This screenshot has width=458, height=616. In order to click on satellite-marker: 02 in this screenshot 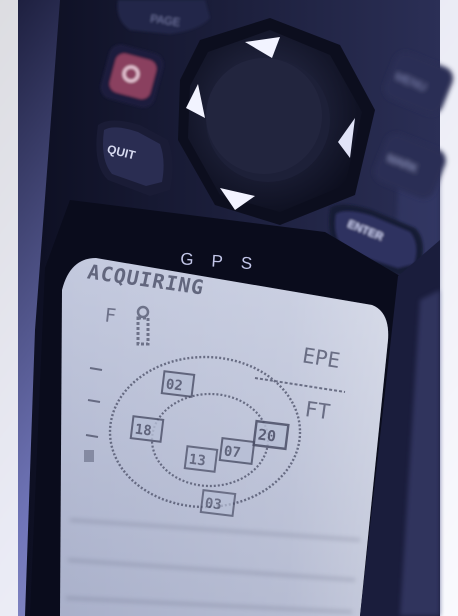, I will do `click(178, 384)`.